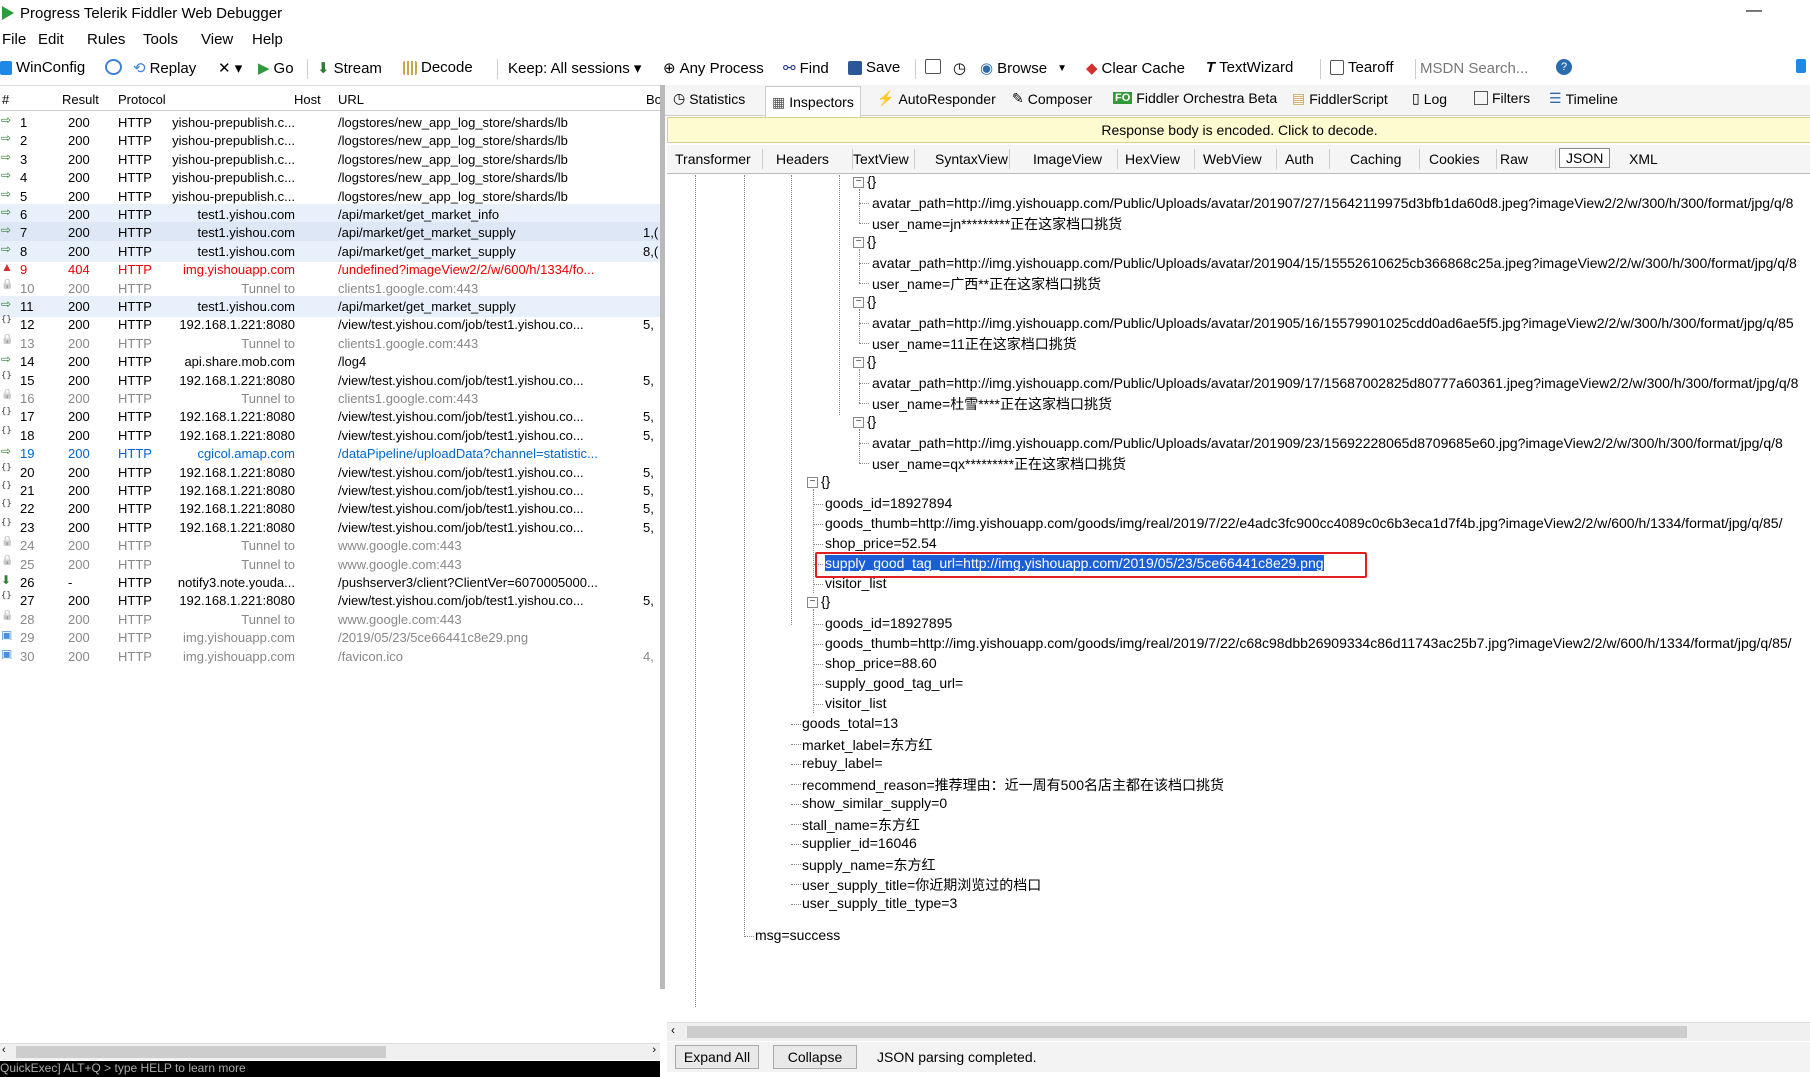 The height and width of the screenshot is (1077, 1810). I want to click on json-node: recommend_reason=推荐理由：近一周有500名店主都在该档口挑货, so click(1013, 785).